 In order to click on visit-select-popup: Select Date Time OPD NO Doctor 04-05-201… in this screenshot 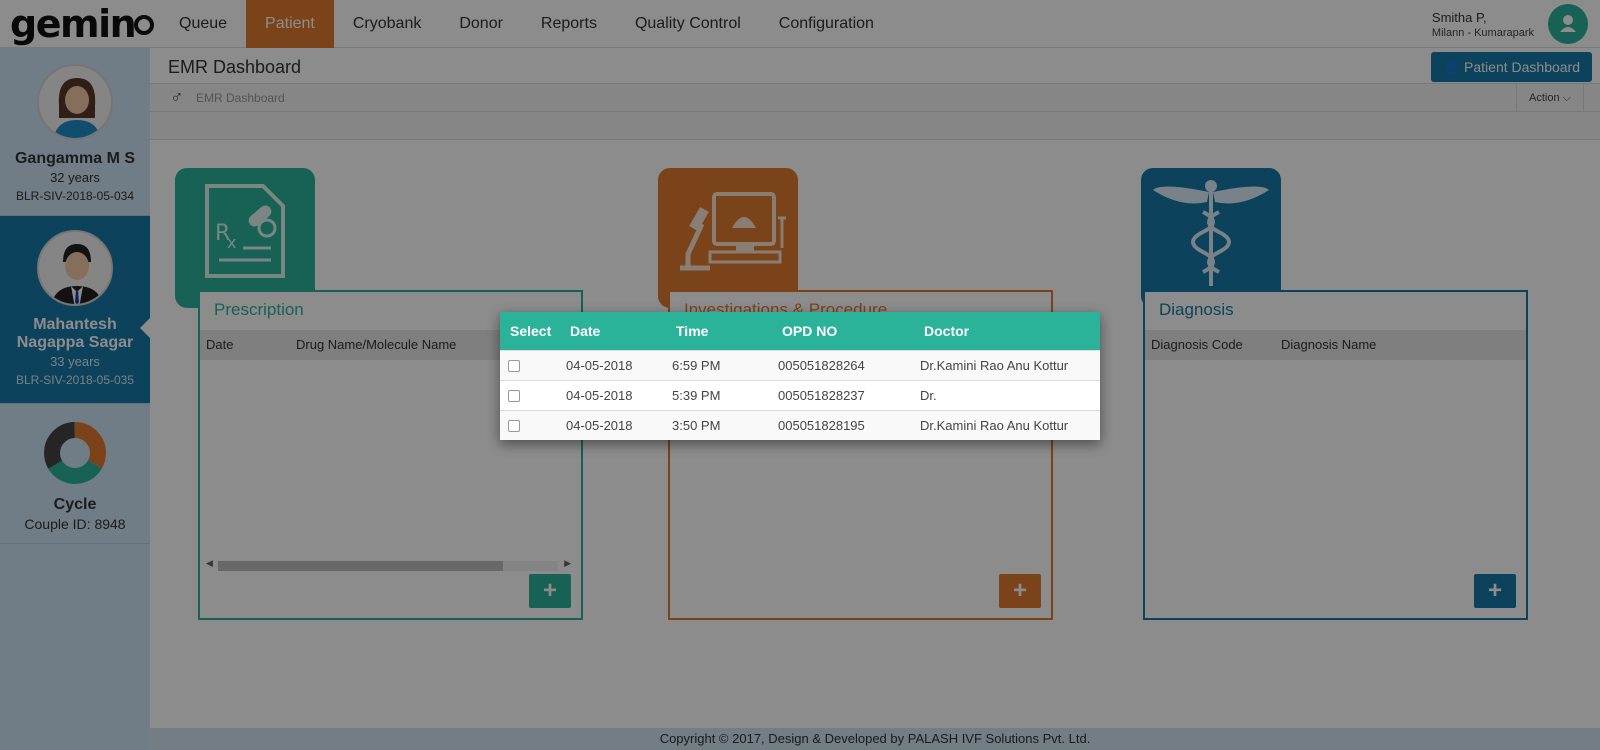, I will do `click(800, 376)`.